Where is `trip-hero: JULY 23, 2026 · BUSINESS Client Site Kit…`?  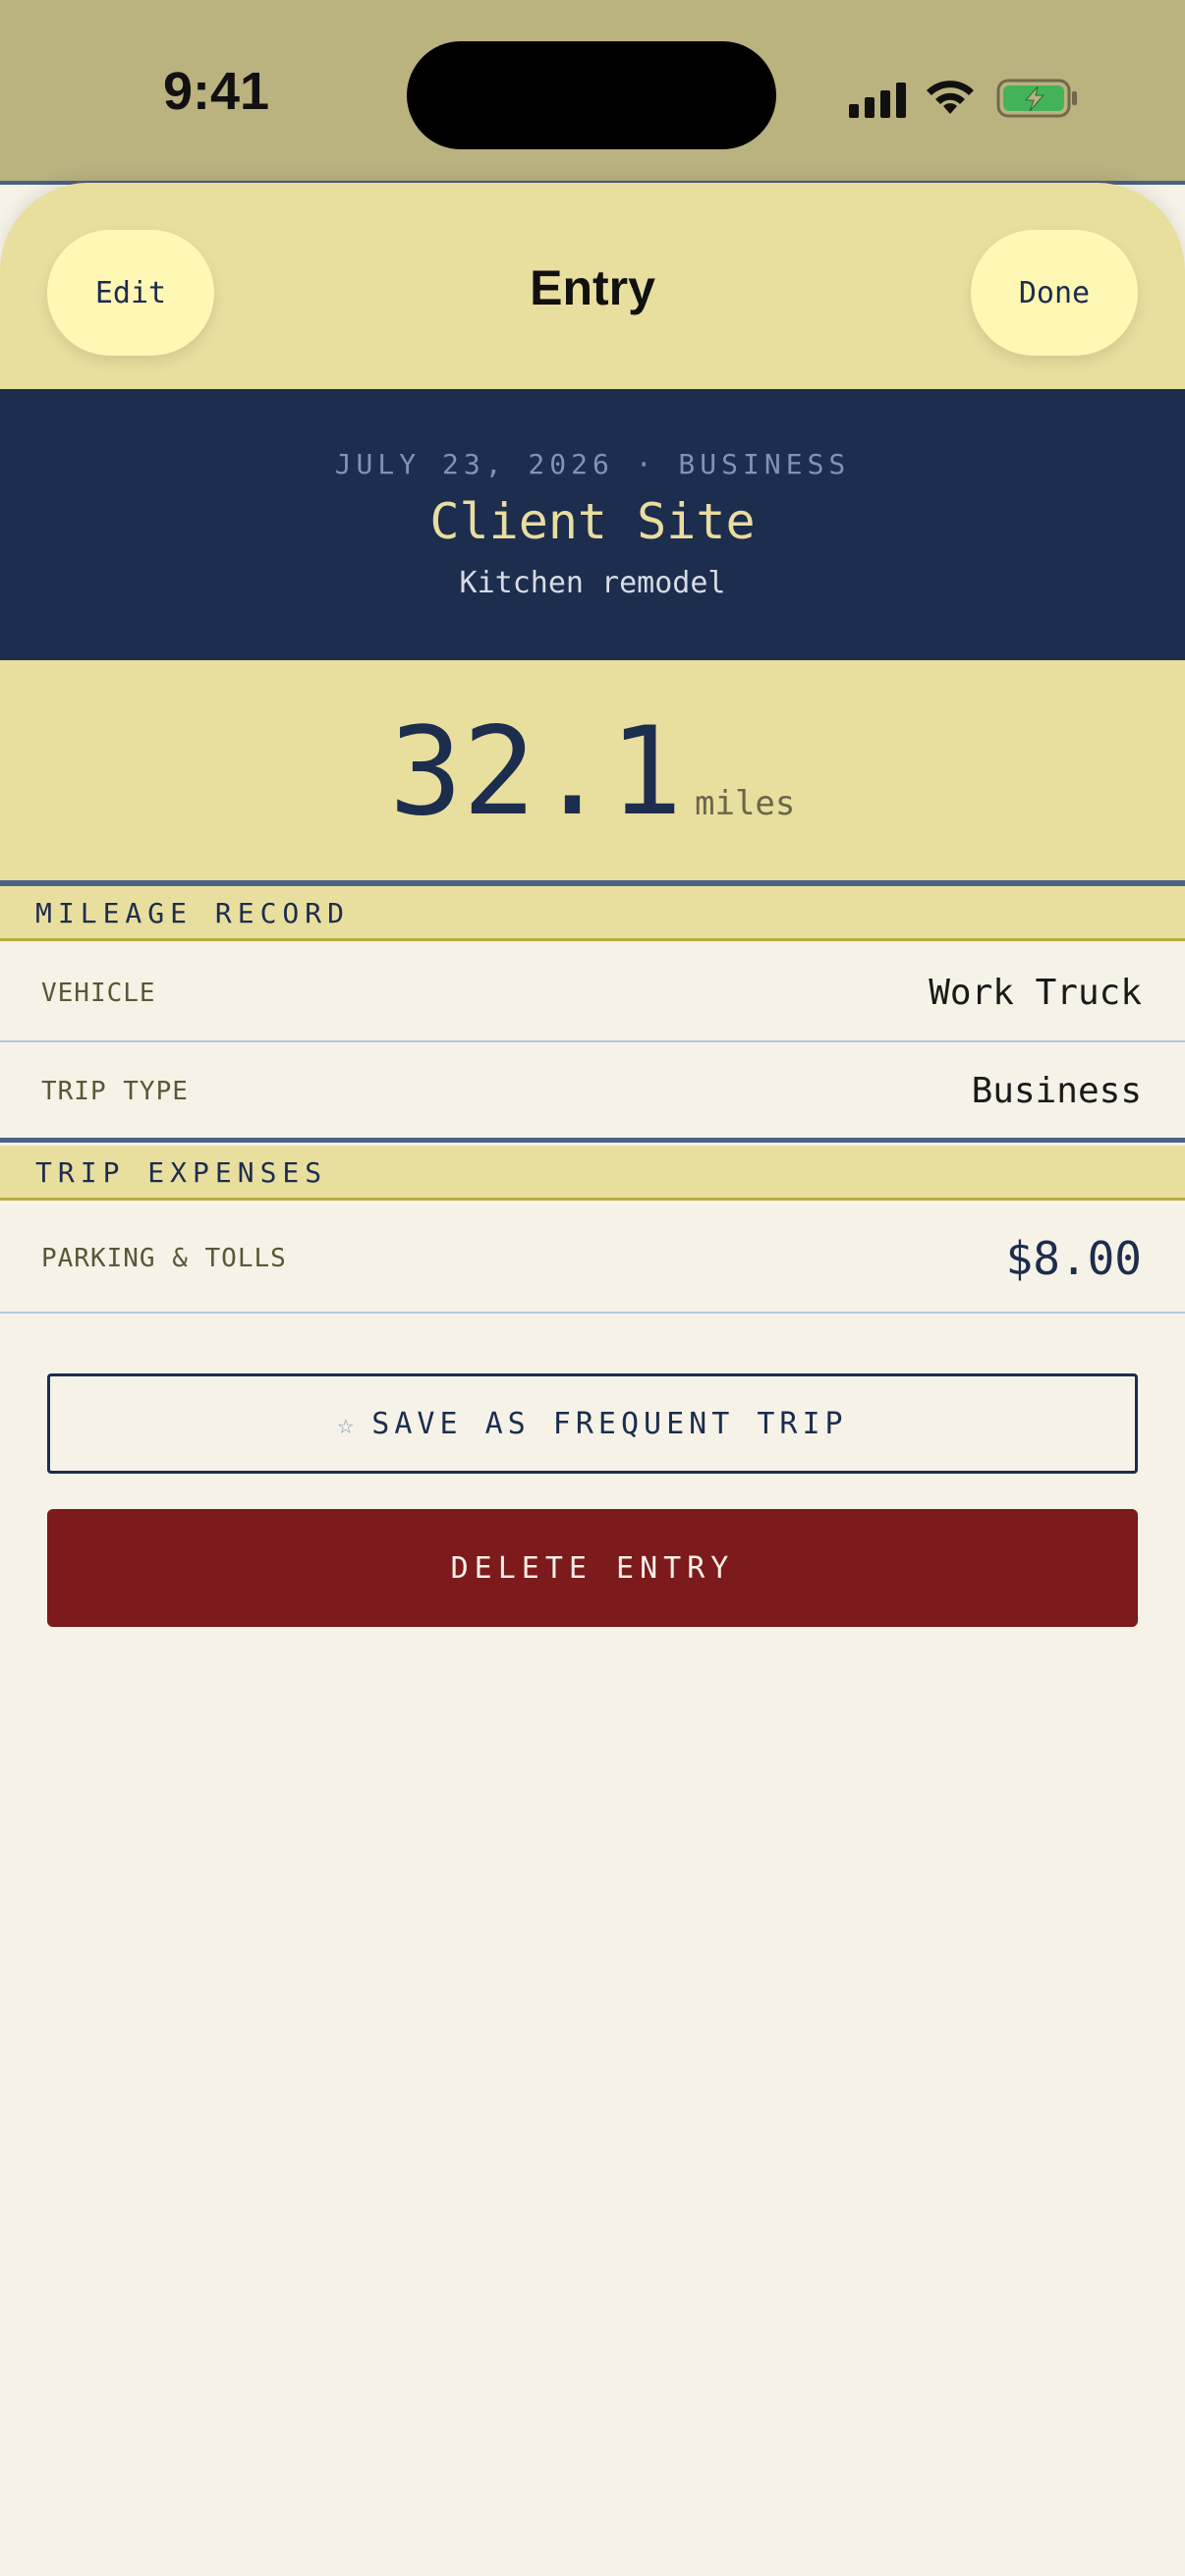 trip-hero: JULY 23, 2026 · BUSINESS Client Site Kit… is located at coordinates (592, 524).